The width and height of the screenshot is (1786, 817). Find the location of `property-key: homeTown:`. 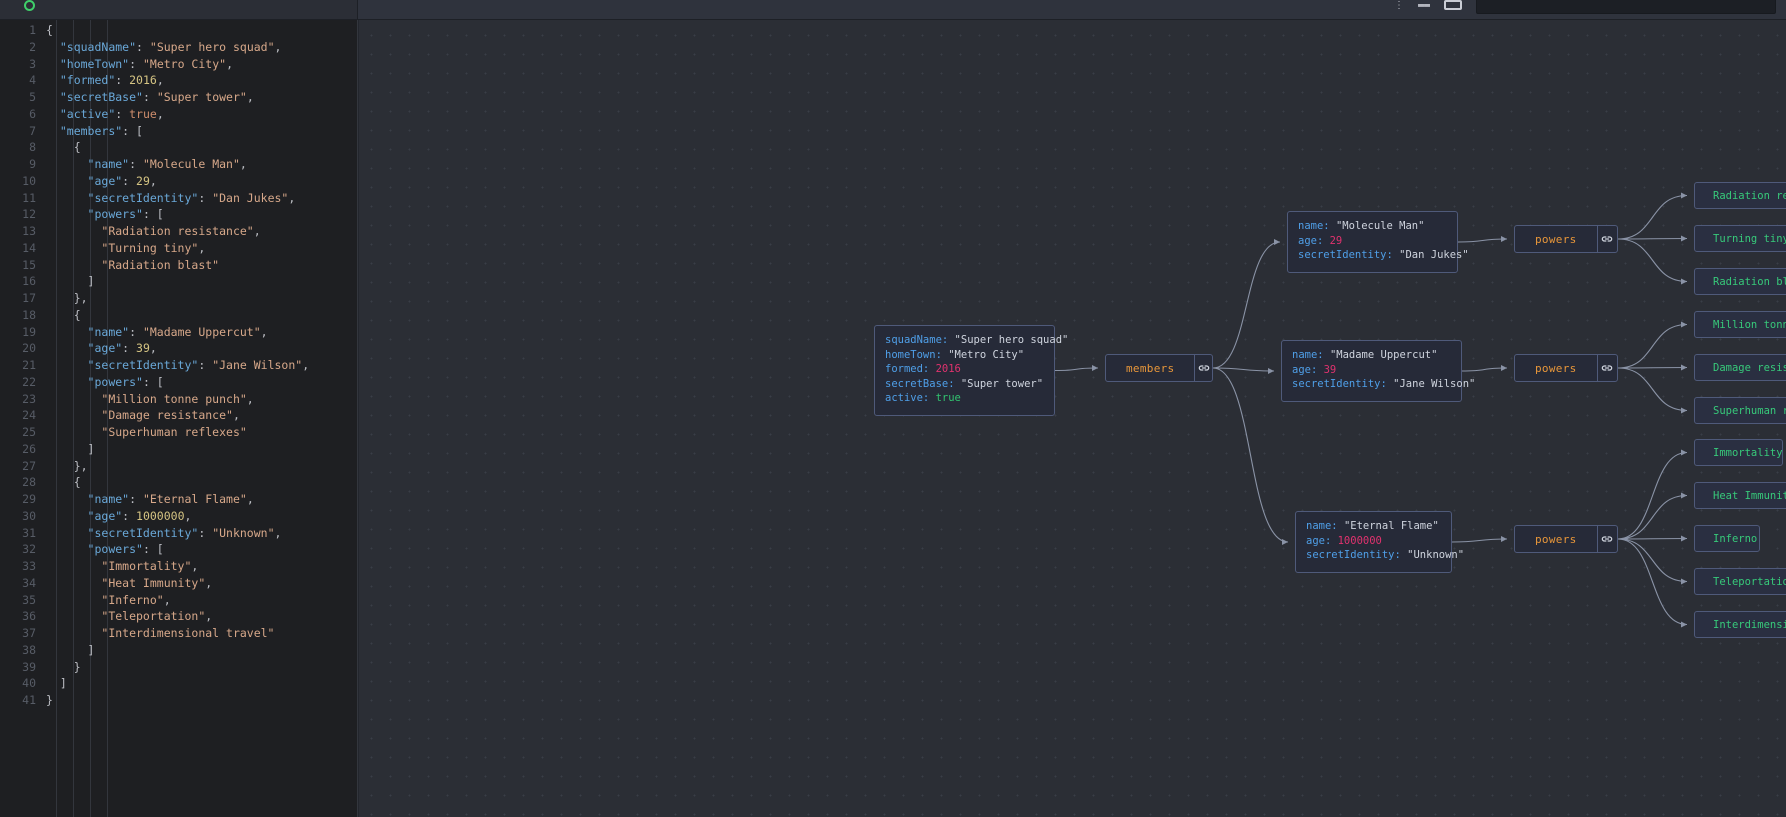

property-key: homeTown: is located at coordinates (917, 354).